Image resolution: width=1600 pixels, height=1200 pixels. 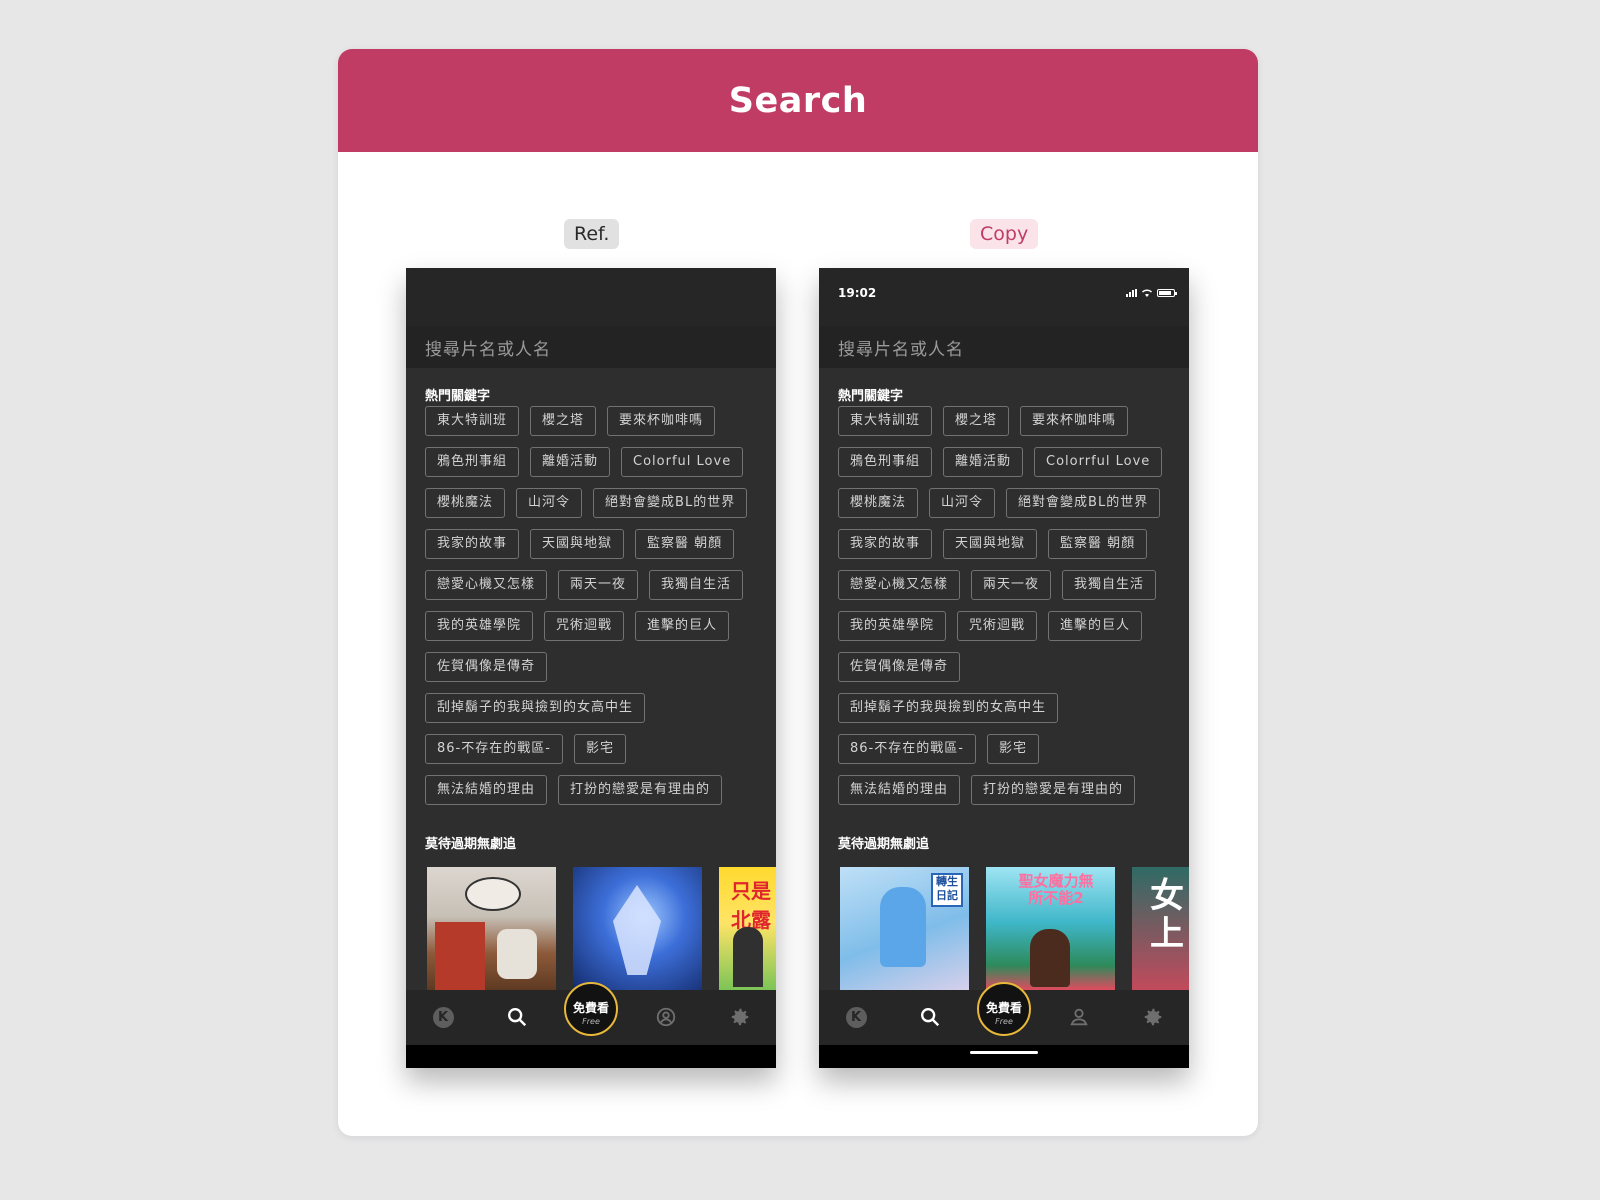 I want to click on copy-label: Copy, so click(x=1004, y=234).